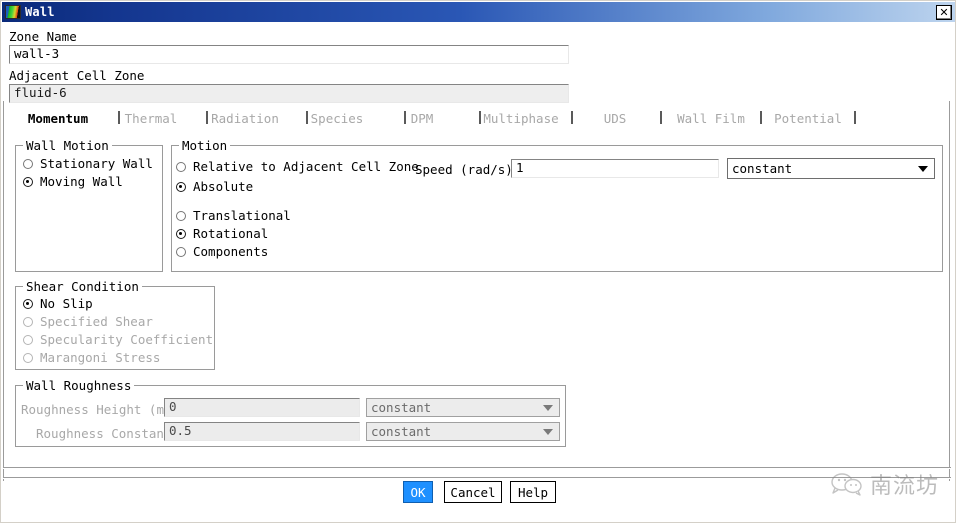  I want to click on radio-absolute: Absolute, so click(215, 186).